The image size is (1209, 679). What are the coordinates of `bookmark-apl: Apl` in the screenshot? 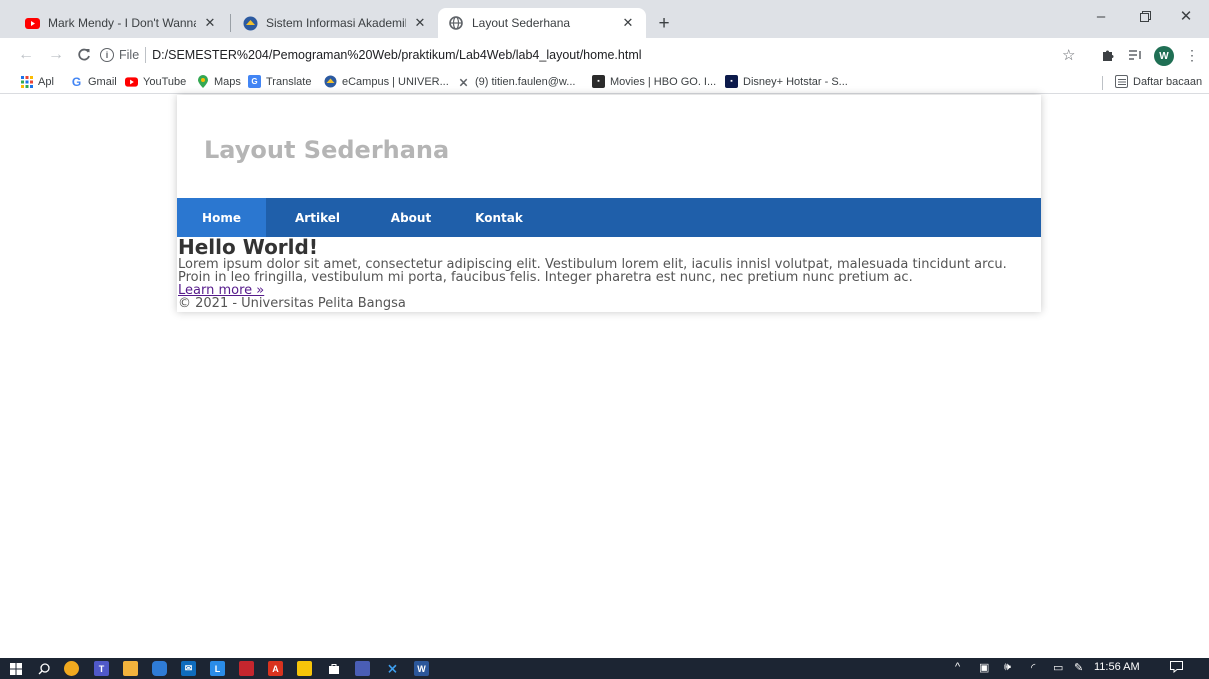 It's located at (37, 81).